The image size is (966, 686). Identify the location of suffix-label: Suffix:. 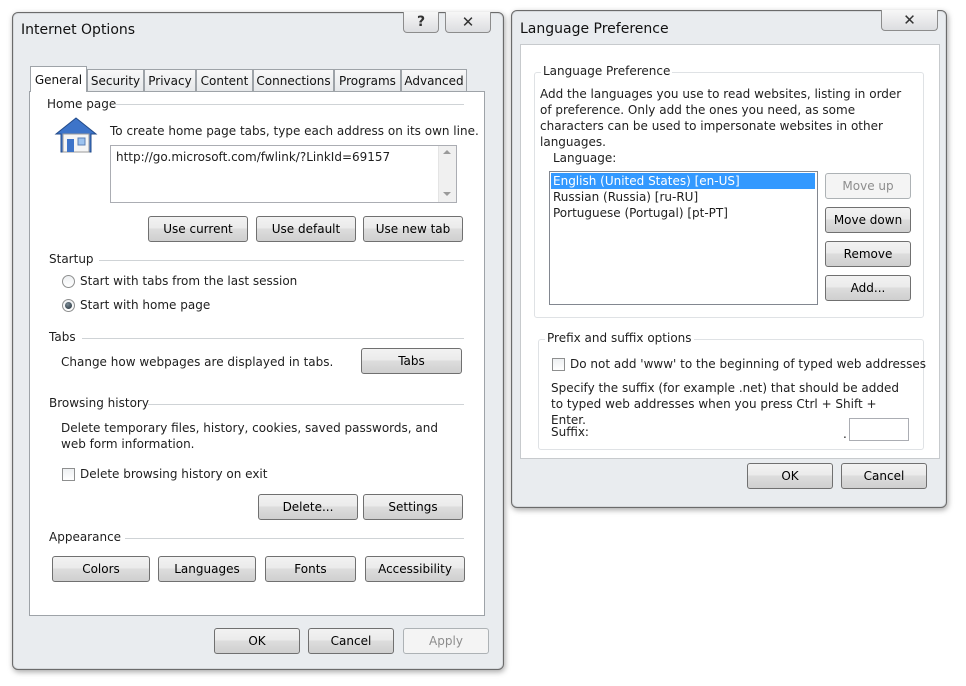
(570, 432).